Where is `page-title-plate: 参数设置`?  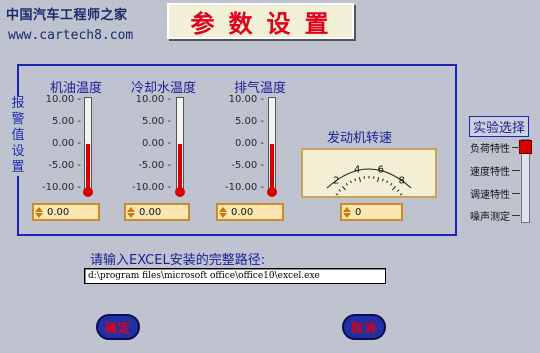 page-title-plate: 参数设置 is located at coordinates (260, 21).